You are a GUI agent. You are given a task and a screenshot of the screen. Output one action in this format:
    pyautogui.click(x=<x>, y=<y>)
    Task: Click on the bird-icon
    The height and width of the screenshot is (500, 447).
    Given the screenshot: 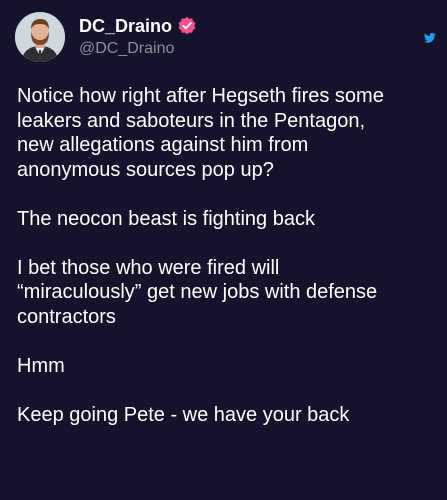 What is the action you would take?
    pyautogui.click(x=429, y=36)
    